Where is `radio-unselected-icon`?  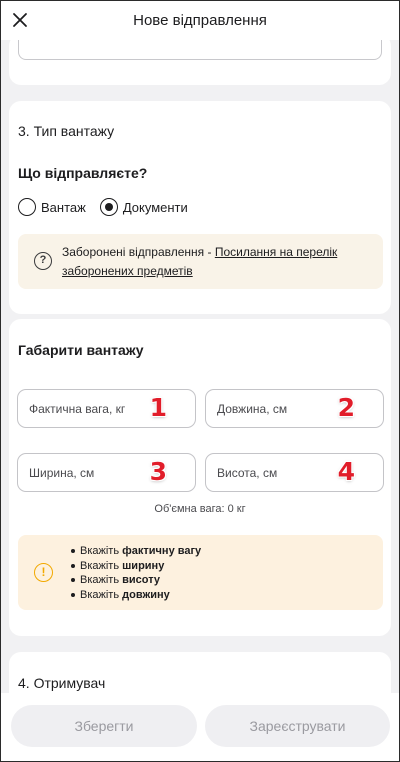
radio-unselected-icon is located at coordinates (27, 207).